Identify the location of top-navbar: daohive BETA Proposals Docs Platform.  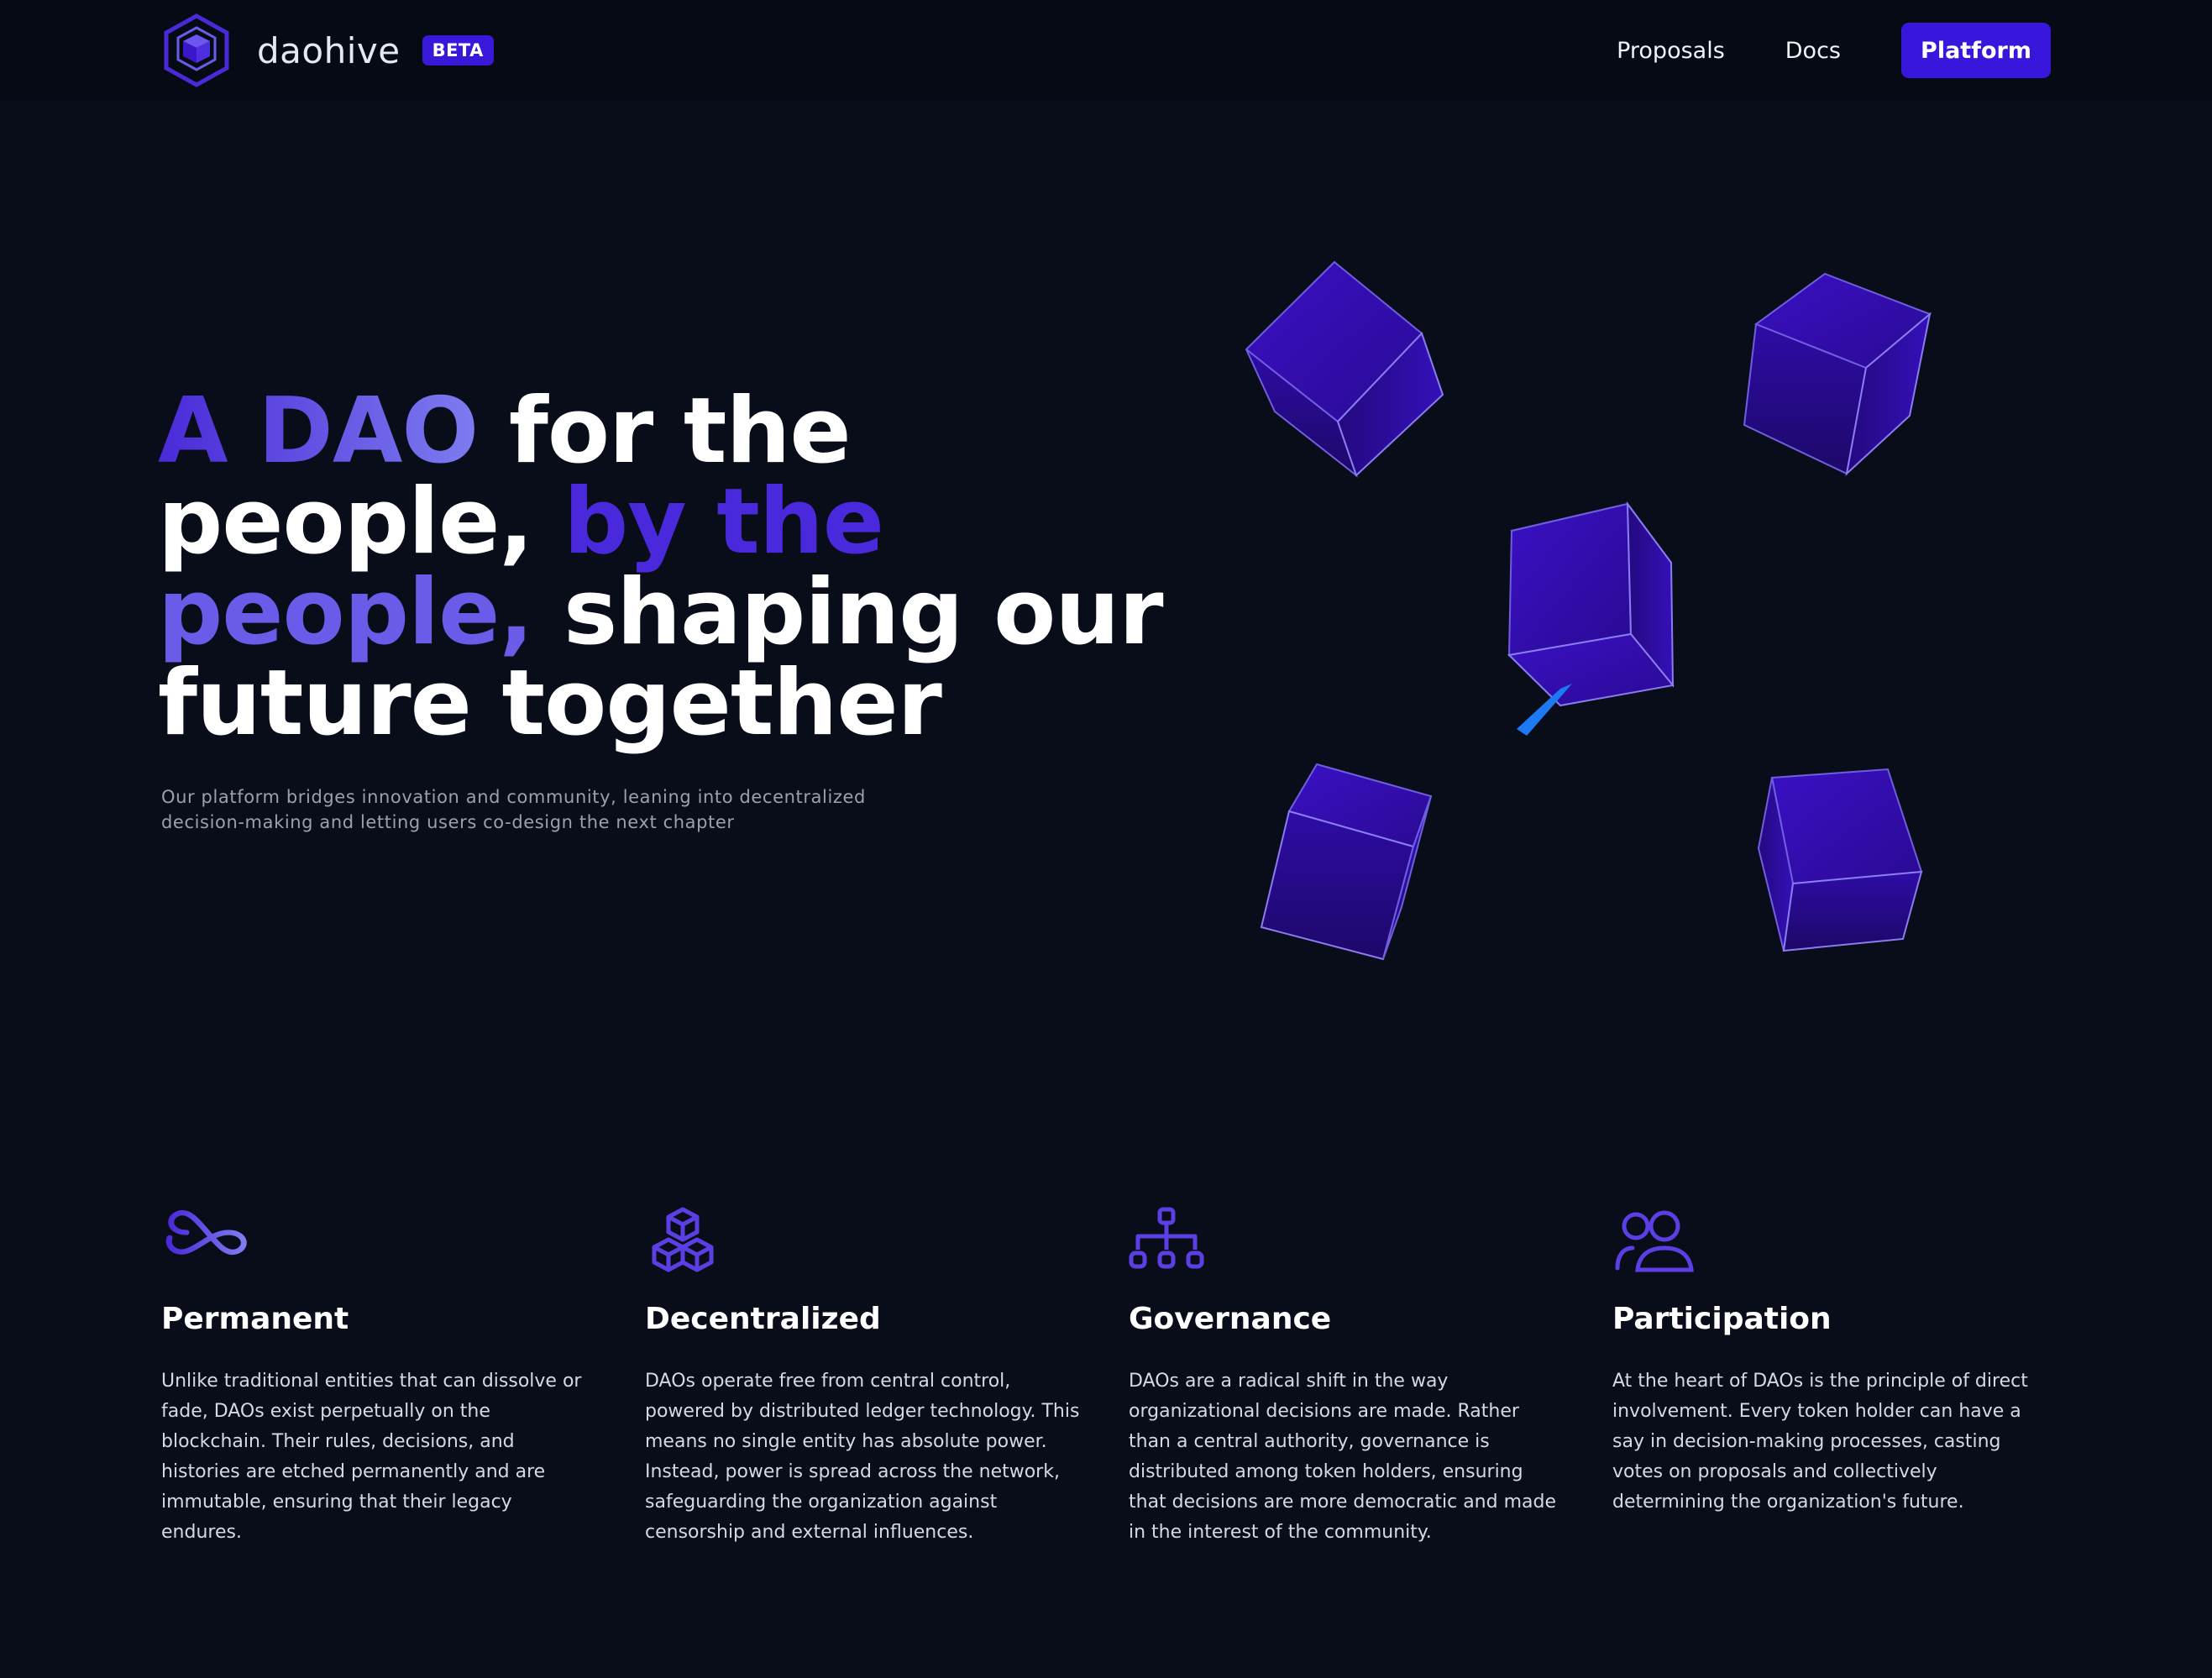
(1106, 50).